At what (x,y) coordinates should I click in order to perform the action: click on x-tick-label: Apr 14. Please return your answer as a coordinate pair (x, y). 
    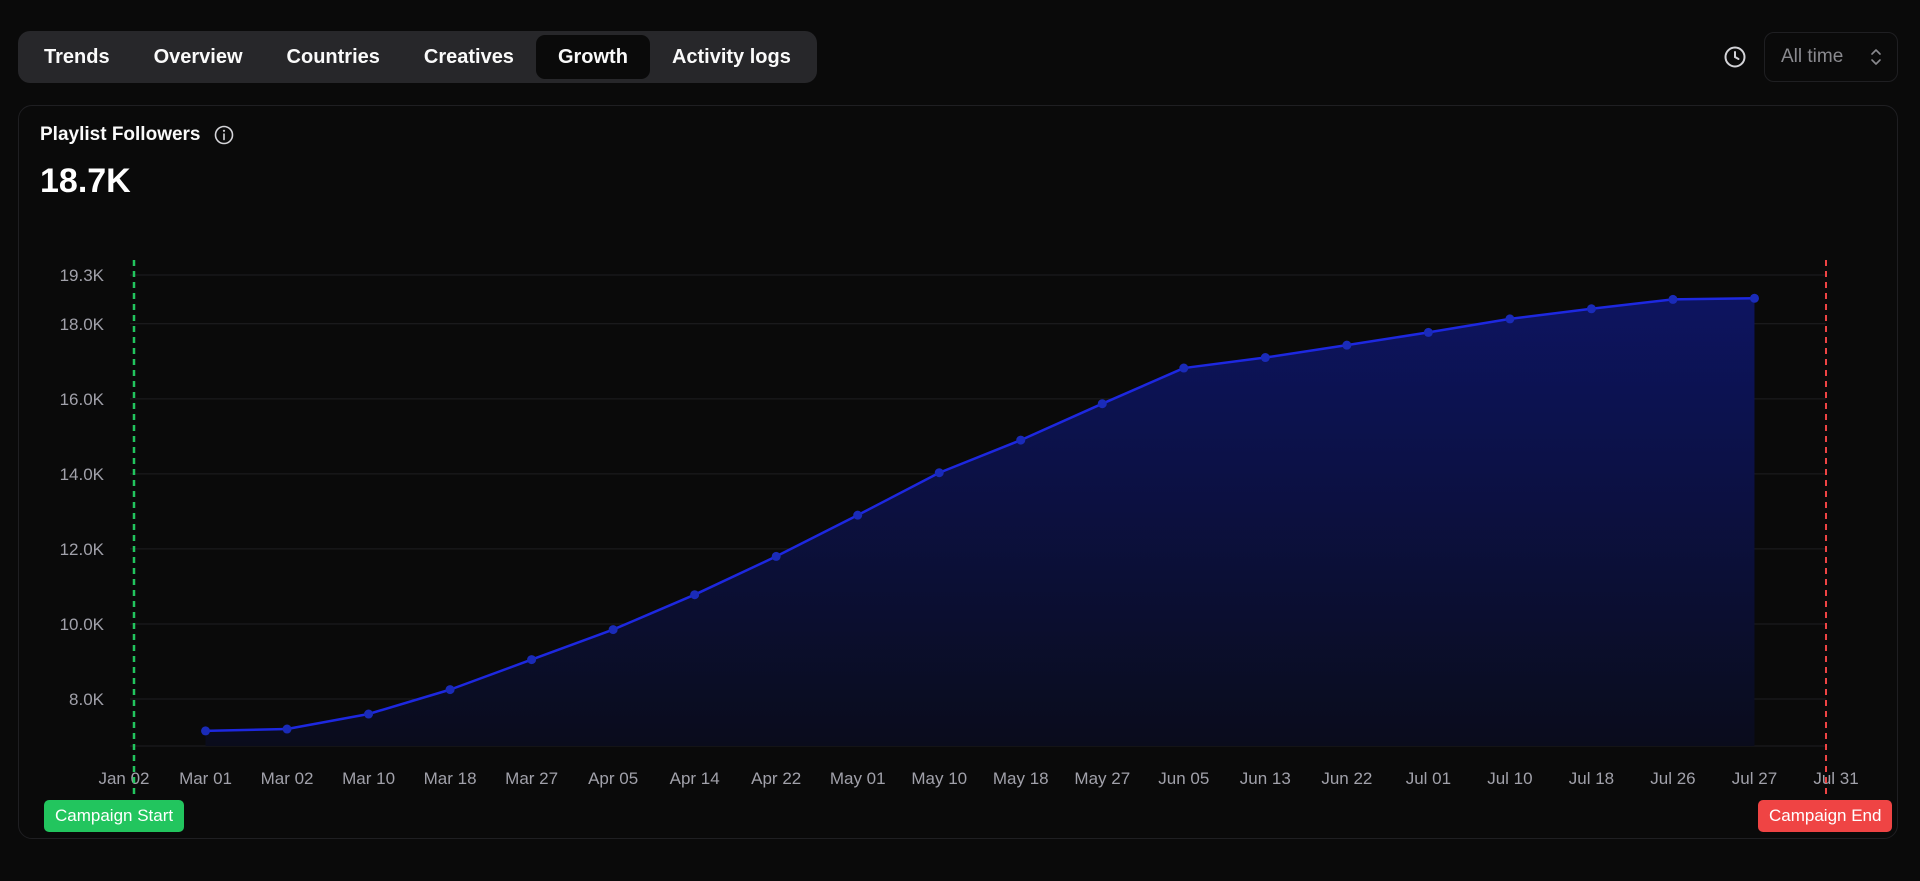
    Looking at the image, I should click on (695, 778).